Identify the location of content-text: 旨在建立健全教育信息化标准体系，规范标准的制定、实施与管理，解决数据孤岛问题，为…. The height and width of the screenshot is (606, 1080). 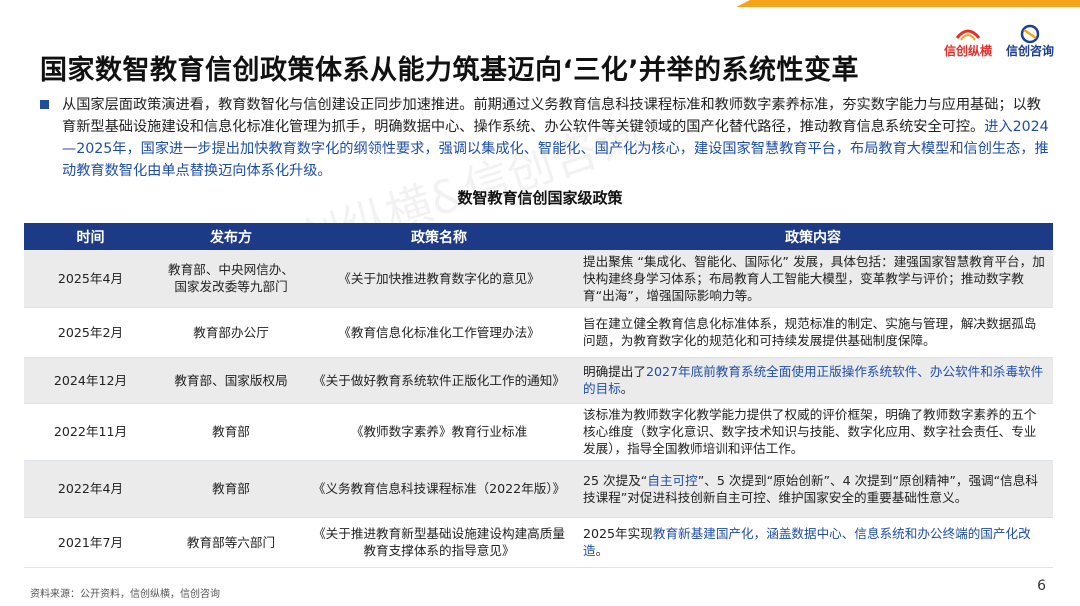
(810, 332).